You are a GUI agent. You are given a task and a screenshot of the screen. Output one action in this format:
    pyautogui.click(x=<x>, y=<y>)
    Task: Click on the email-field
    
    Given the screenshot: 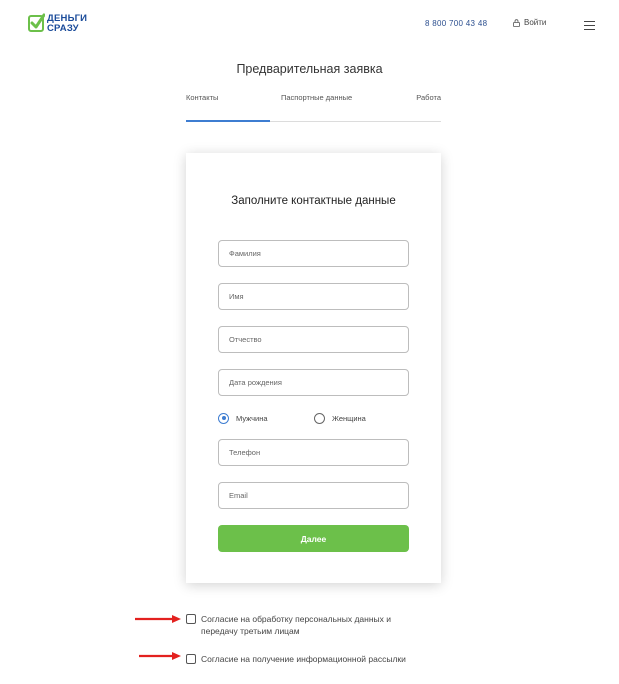 What is the action you would take?
    pyautogui.click(x=313, y=495)
    